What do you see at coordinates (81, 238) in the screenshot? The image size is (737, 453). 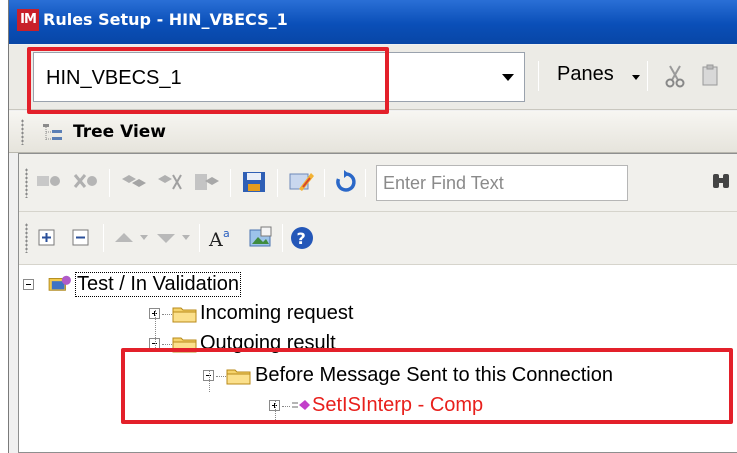 I see `collapse-all-icon` at bounding box center [81, 238].